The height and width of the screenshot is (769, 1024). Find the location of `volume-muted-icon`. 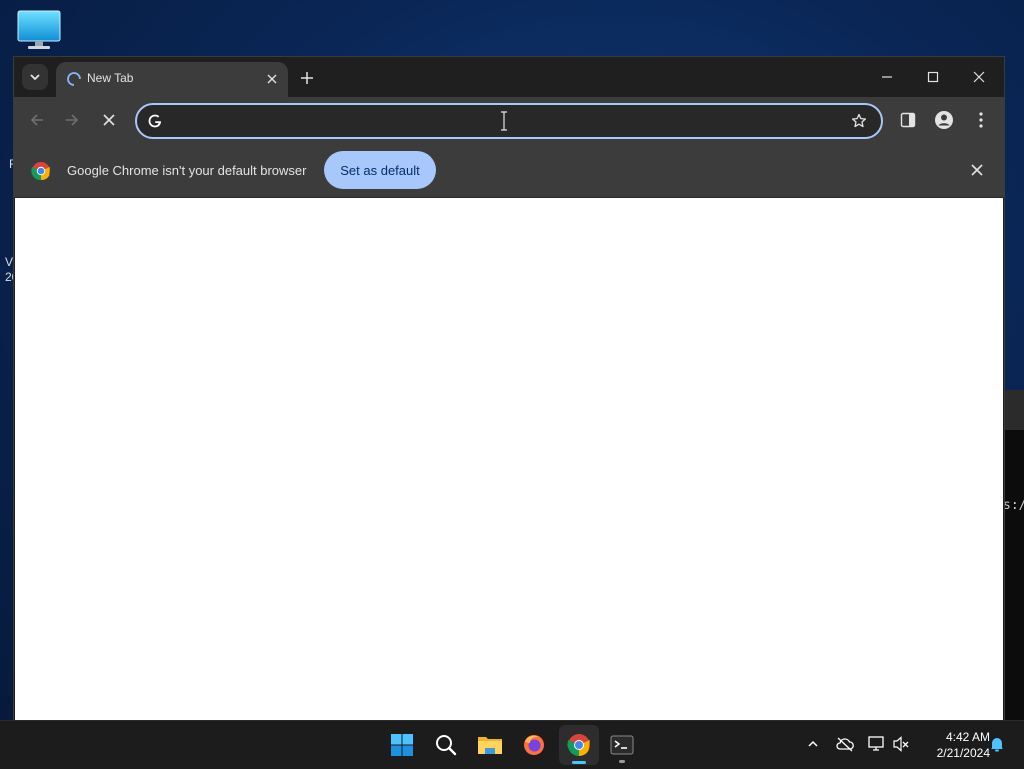

volume-muted-icon is located at coordinates (901, 744).